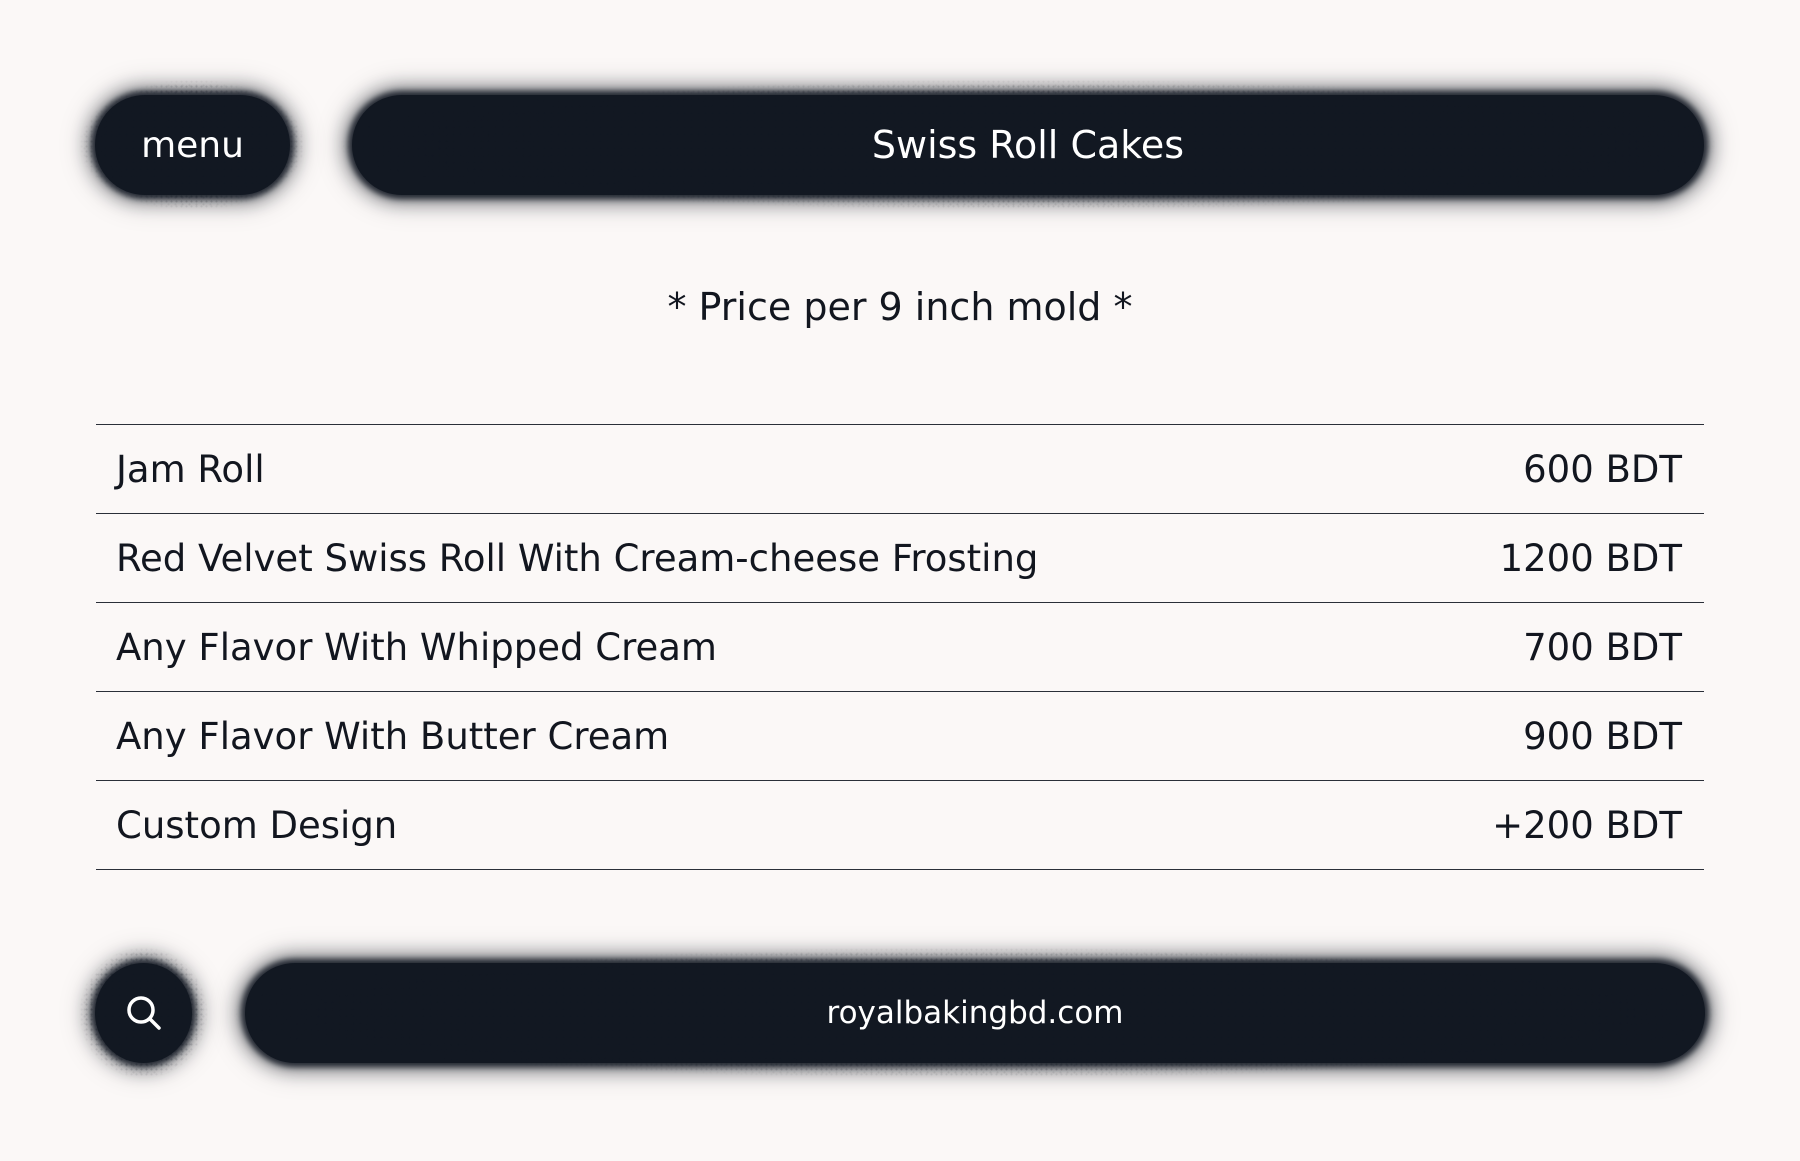 The image size is (1800, 1161). I want to click on menu-button-label: menu, so click(192, 145).